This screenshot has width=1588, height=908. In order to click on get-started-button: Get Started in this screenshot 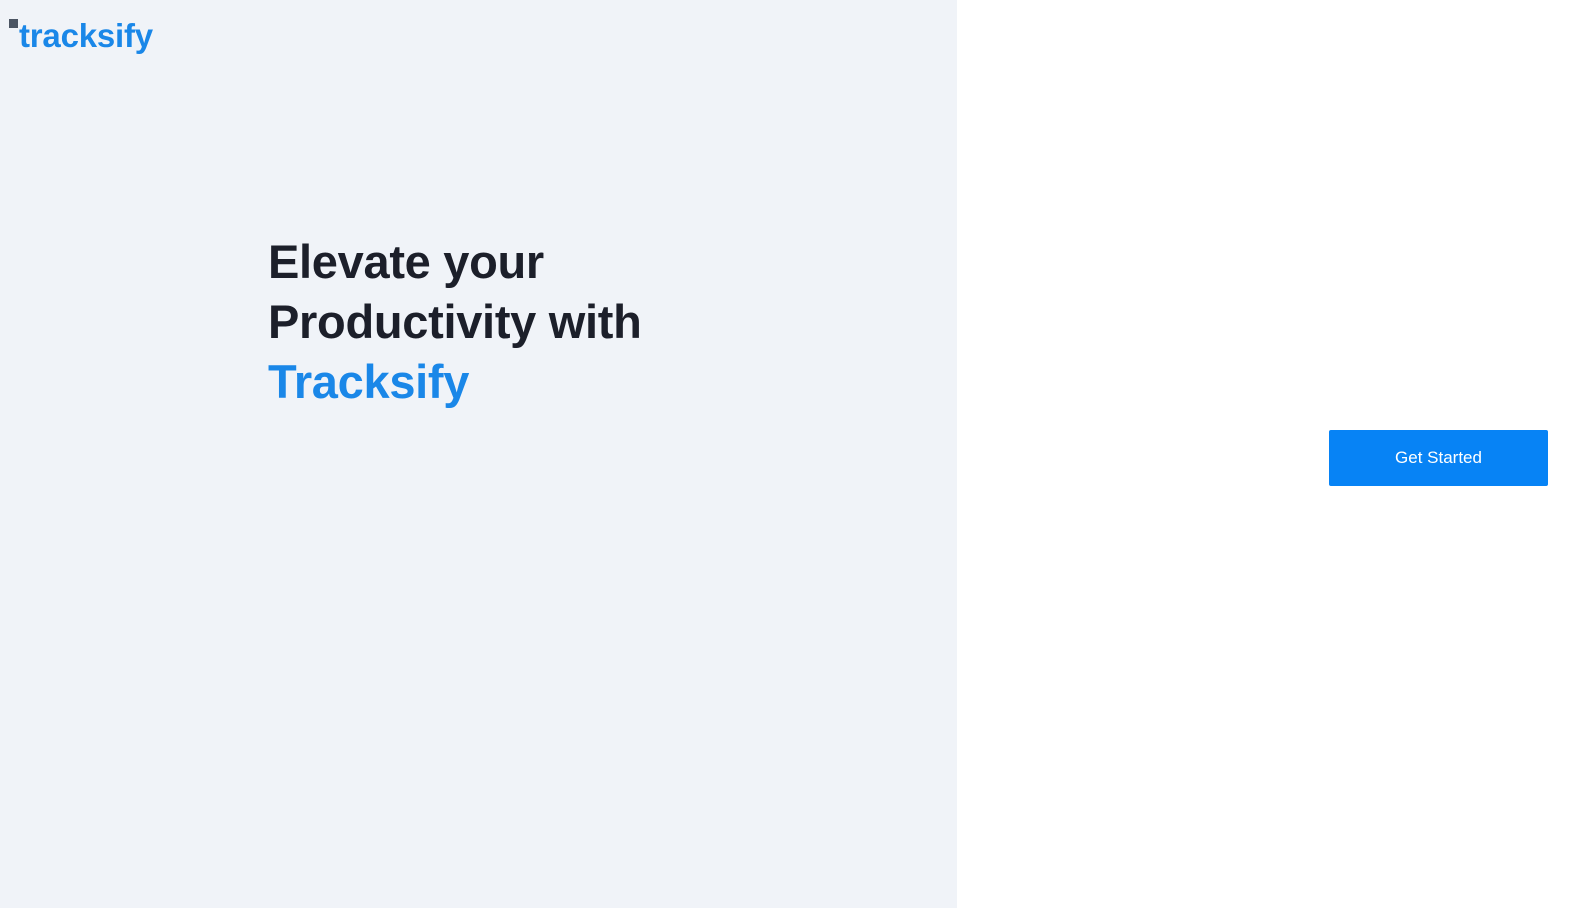, I will do `click(1438, 458)`.